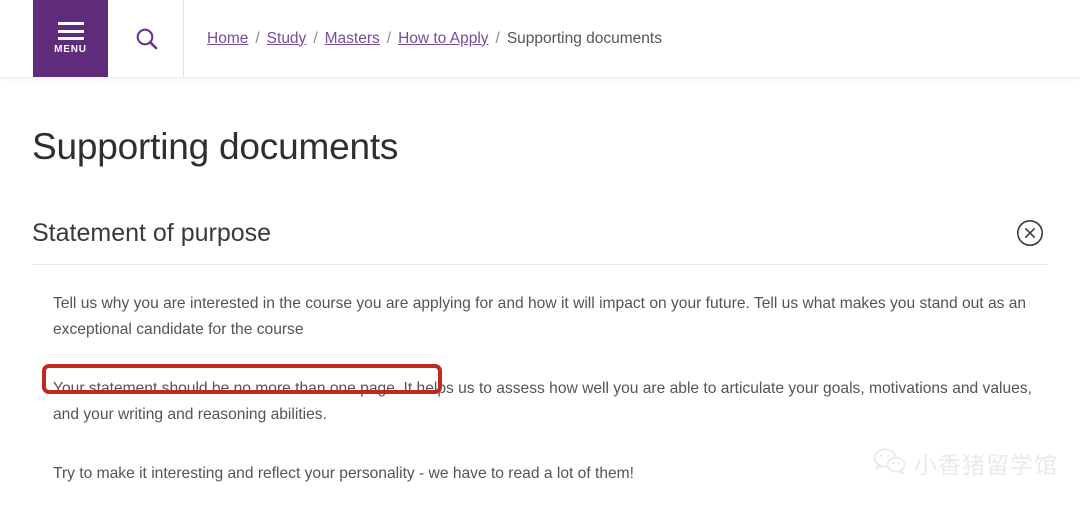 The image size is (1080, 515). I want to click on accordion-title: Statement of purpose, so click(152, 232).